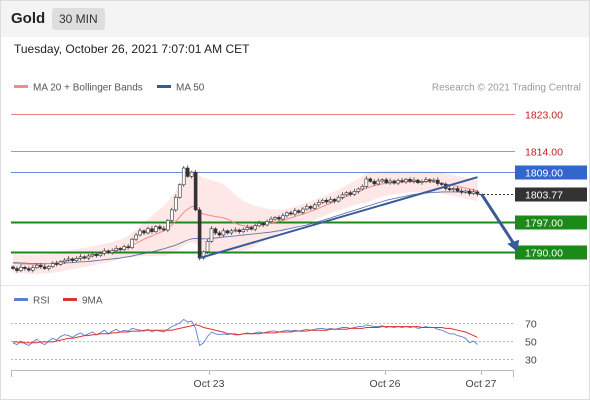 The height and width of the screenshot is (400, 590). I want to click on price-level-label-1: 1814.00, so click(544, 152).